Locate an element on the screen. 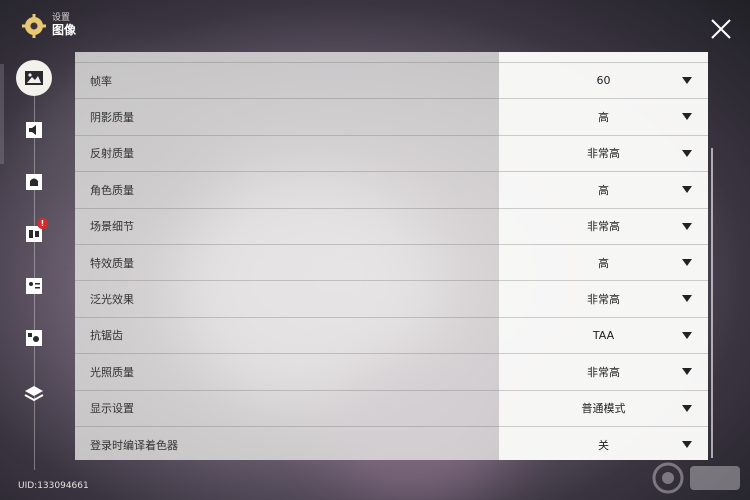 The height and width of the screenshot is (500, 750). edge-indicator is located at coordinates (2, 114).